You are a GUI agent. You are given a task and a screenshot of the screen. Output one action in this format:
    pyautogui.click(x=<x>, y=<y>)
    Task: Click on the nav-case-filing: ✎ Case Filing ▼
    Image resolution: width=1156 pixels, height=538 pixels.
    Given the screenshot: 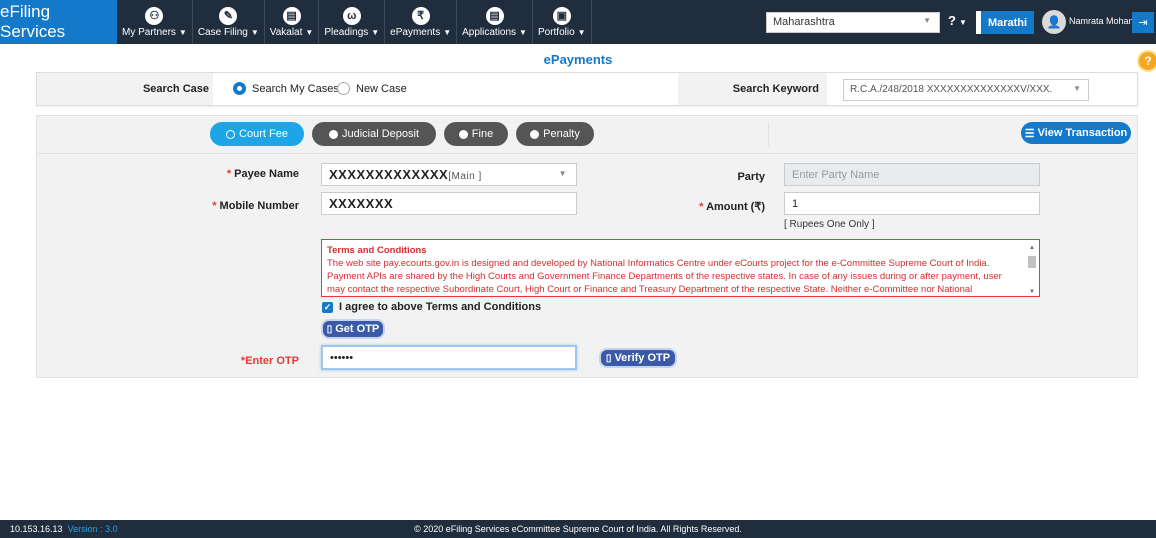 What is the action you would take?
    pyautogui.click(x=229, y=22)
    